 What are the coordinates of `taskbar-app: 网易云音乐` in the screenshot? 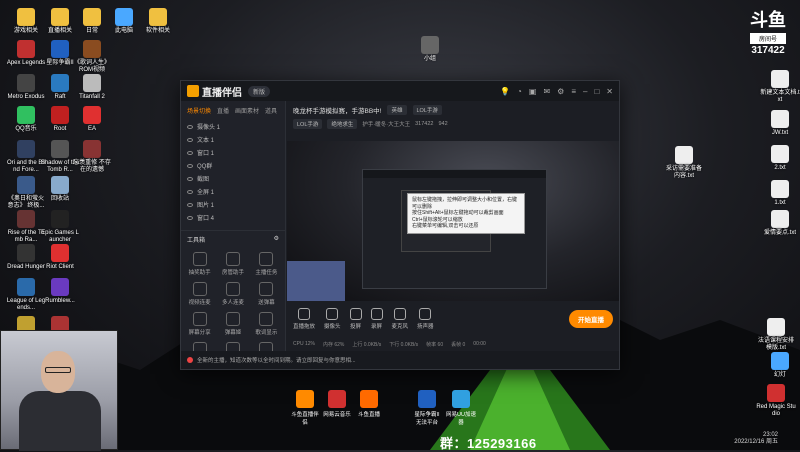 It's located at (337, 404).